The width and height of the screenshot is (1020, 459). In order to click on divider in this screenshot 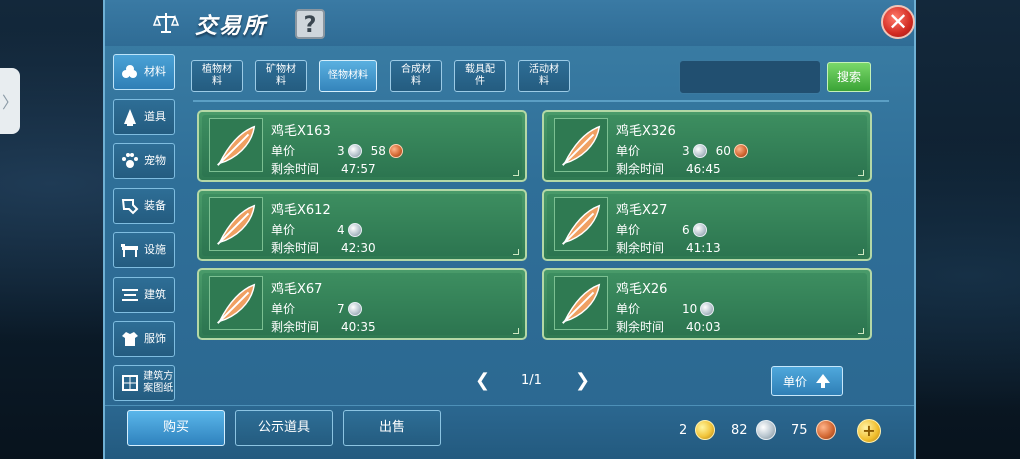, I will do `click(541, 101)`.